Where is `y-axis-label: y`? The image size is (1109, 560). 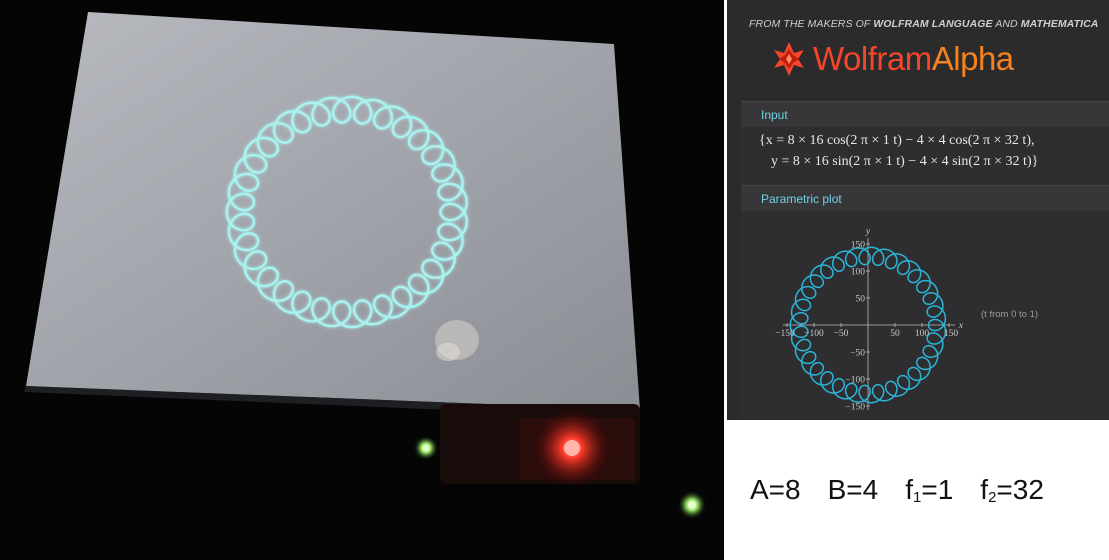
y-axis-label: y is located at coordinates (868, 232).